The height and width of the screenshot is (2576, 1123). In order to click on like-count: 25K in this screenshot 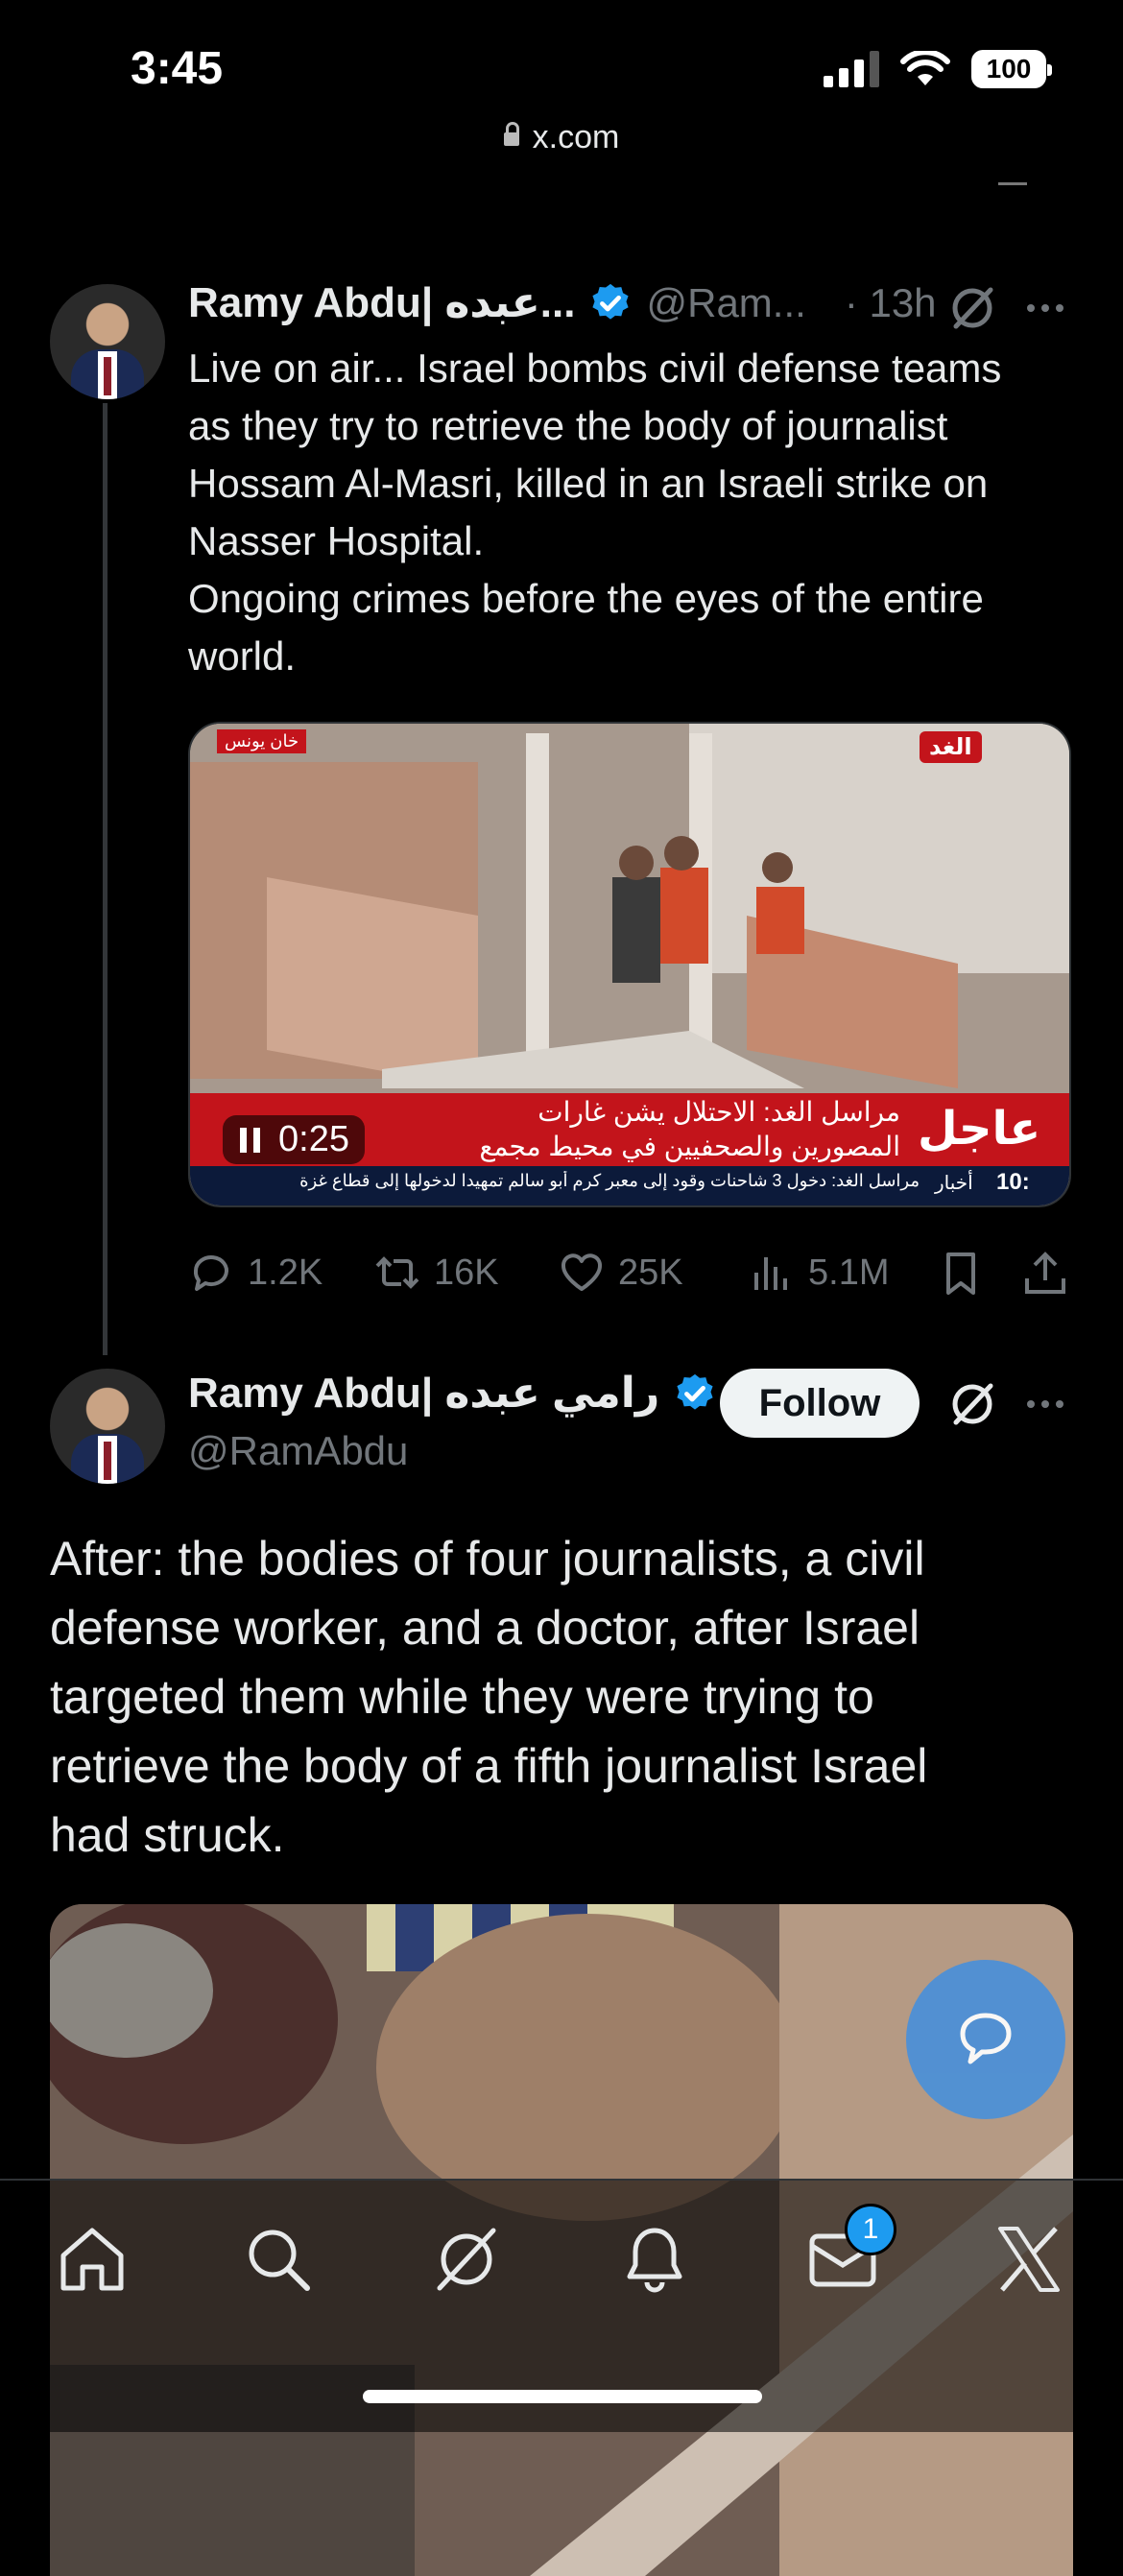, I will do `click(650, 1272)`.